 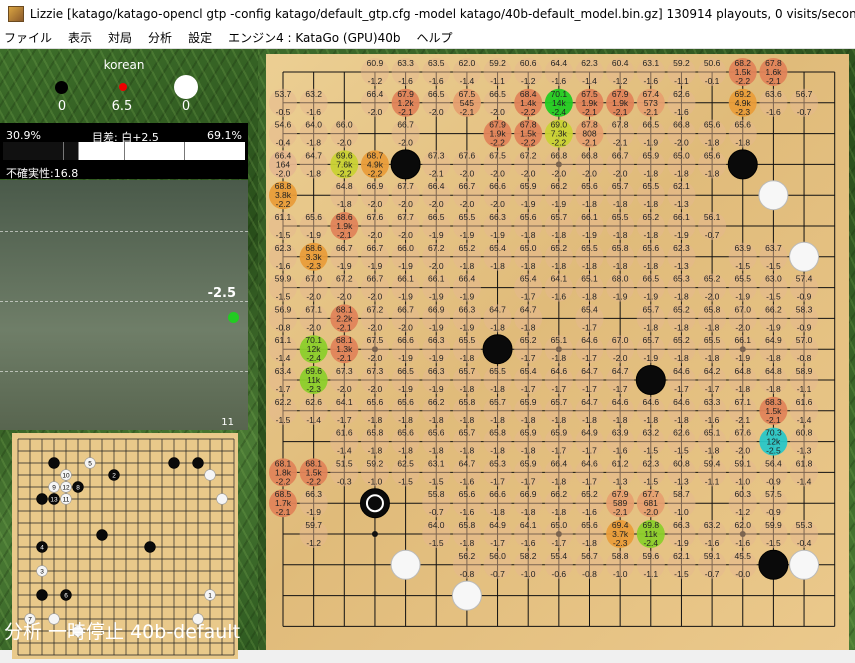 I want to click on suggestion-text: 67.2, so click(x=436, y=248).